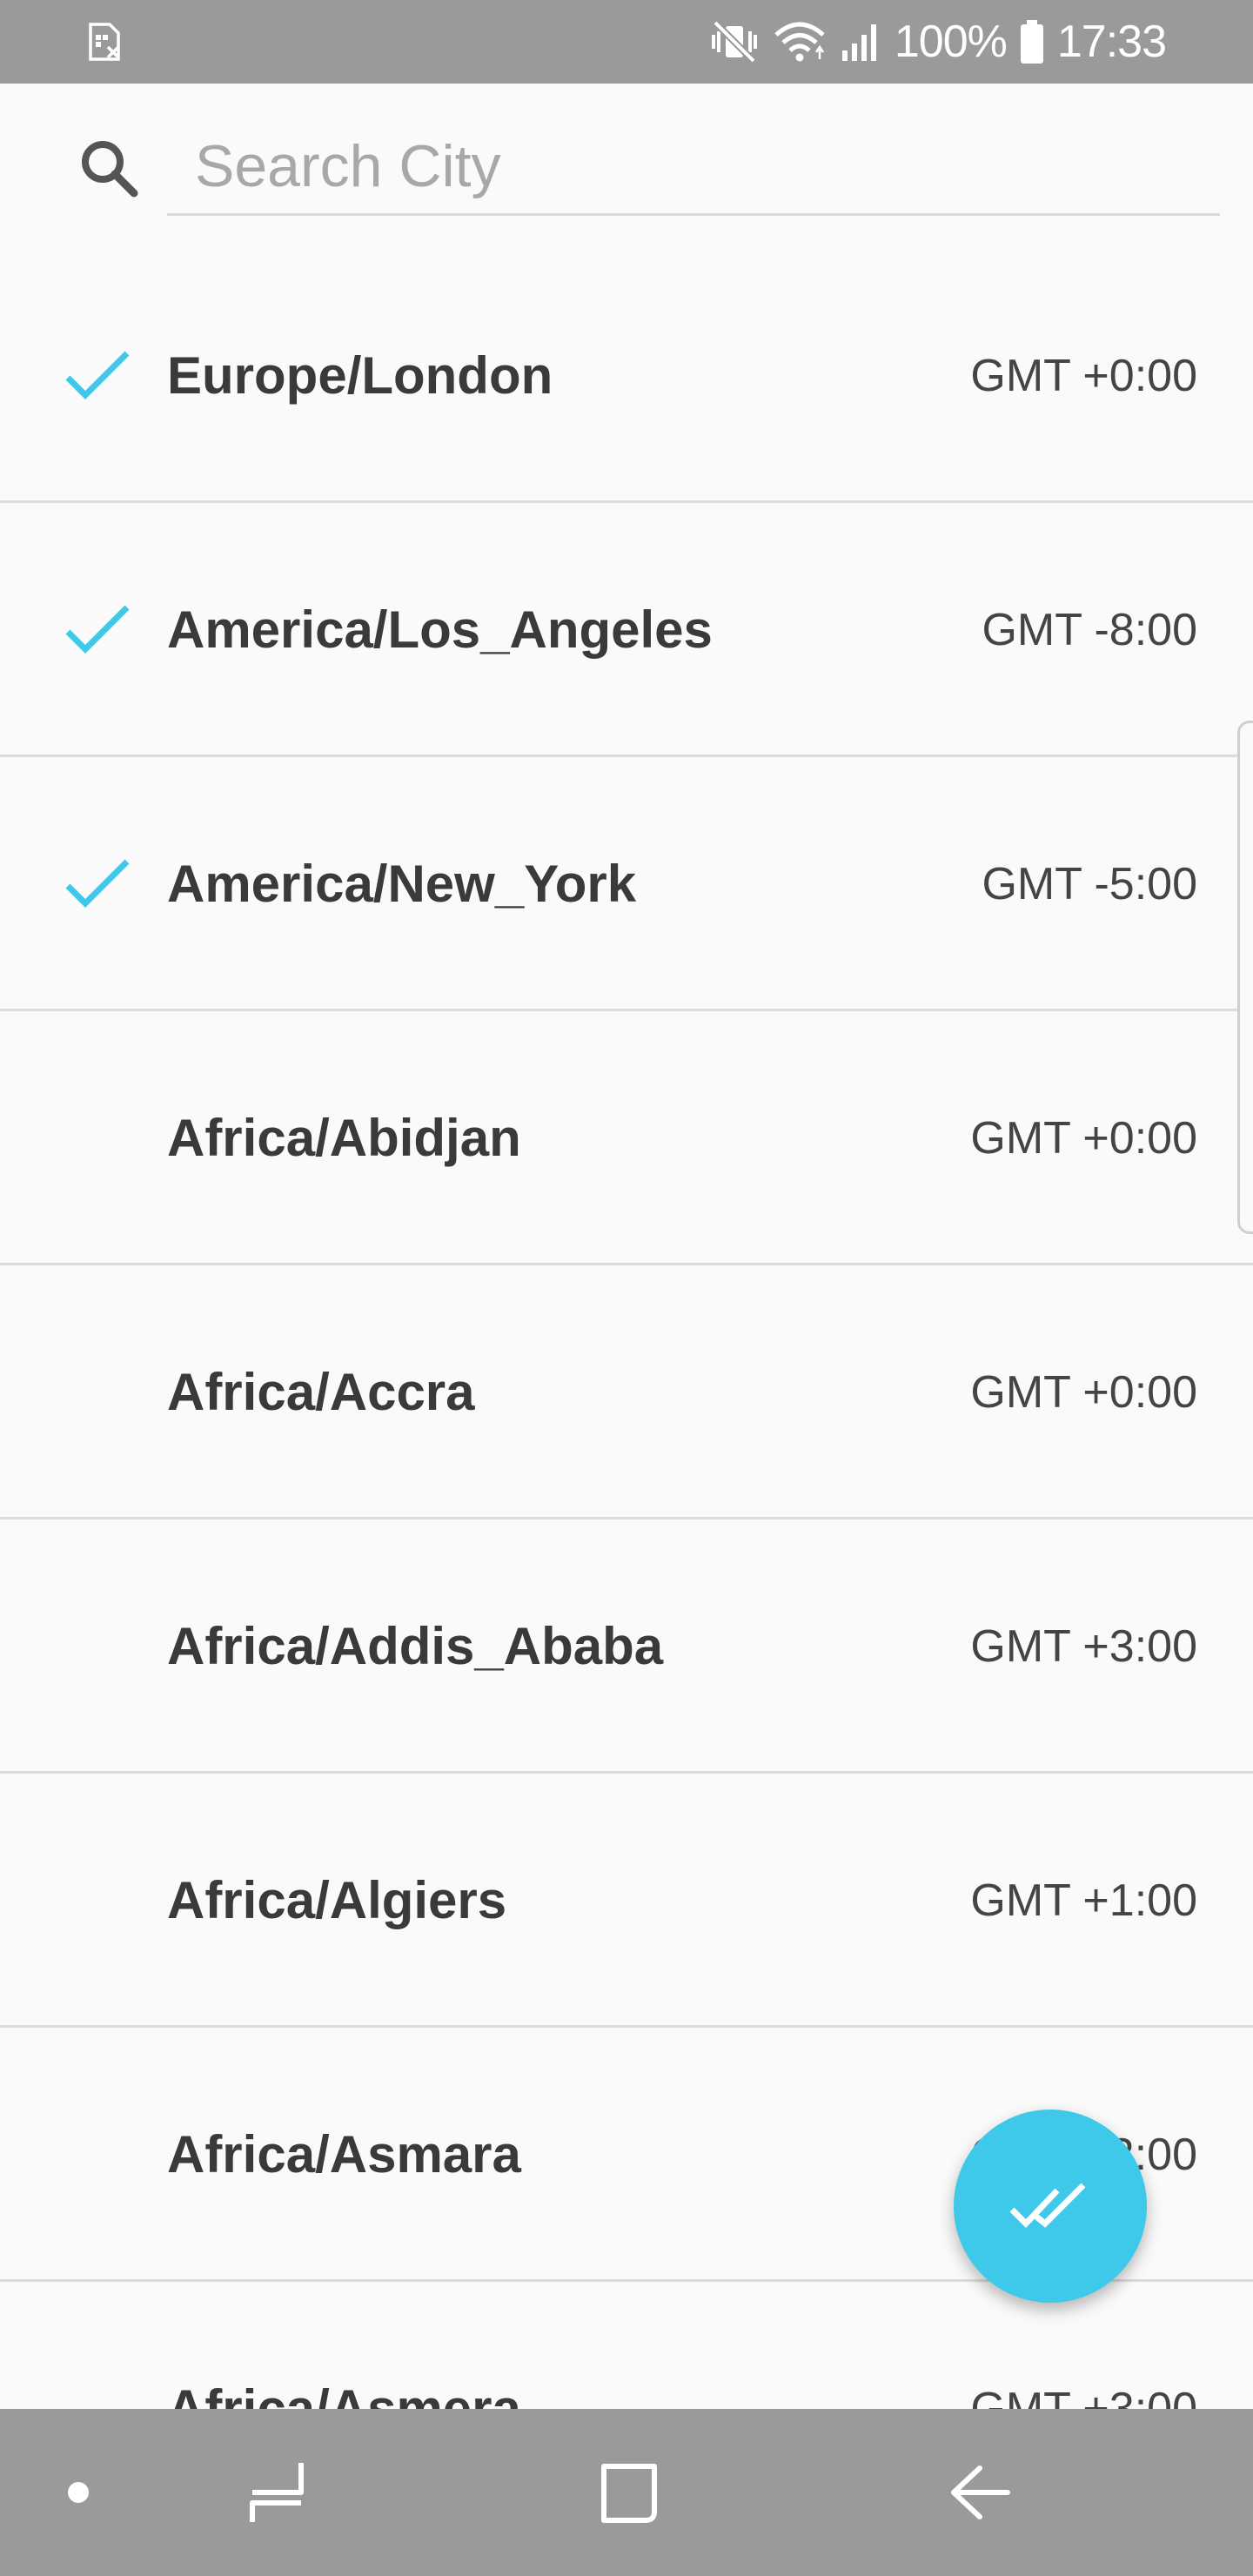 The image size is (1253, 2576). I want to click on search-input, so click(693, 167).